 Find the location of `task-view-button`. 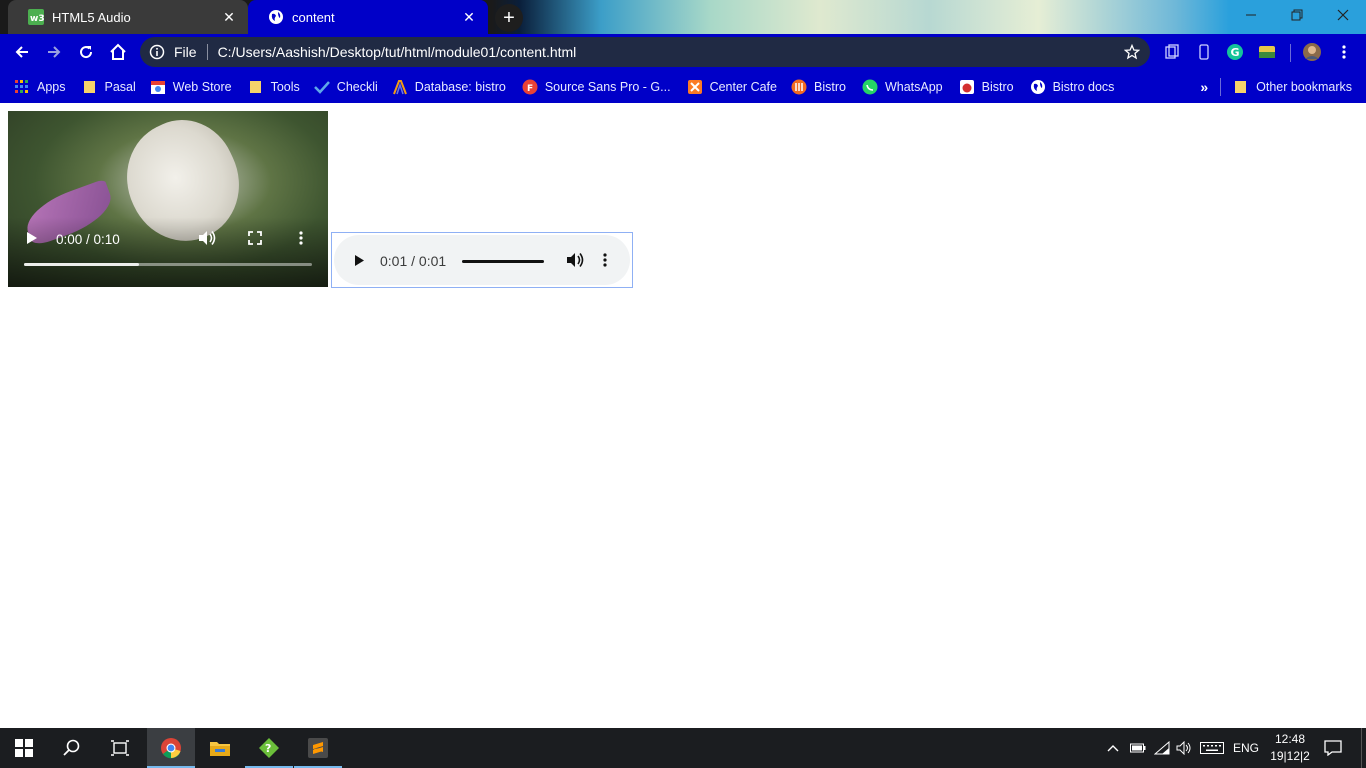

task-view-button is located at coordinates (120, 748).